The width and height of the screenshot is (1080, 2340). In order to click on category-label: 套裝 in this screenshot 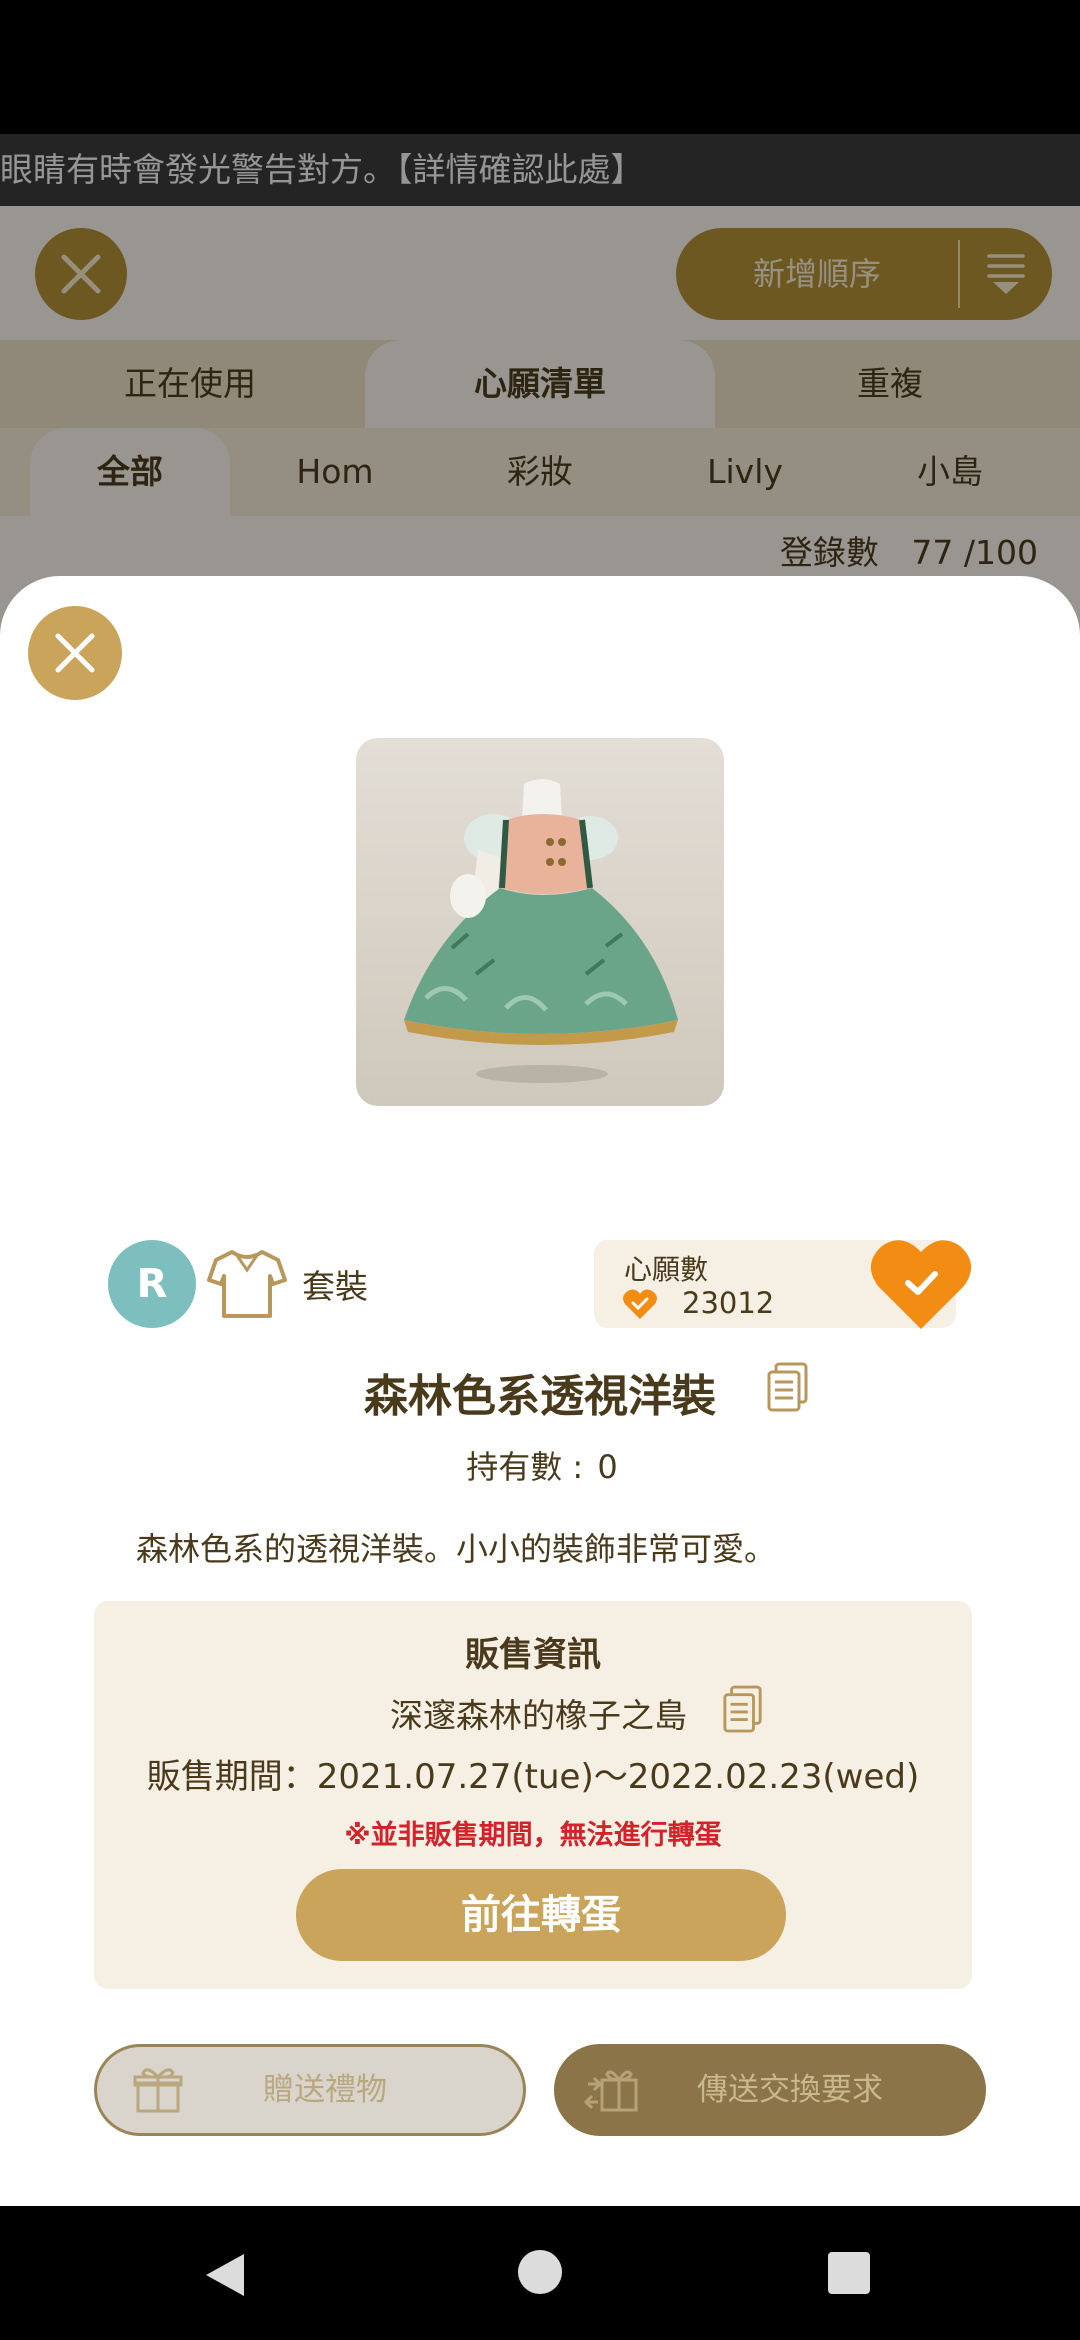, I will do `click(335, 1286)`.